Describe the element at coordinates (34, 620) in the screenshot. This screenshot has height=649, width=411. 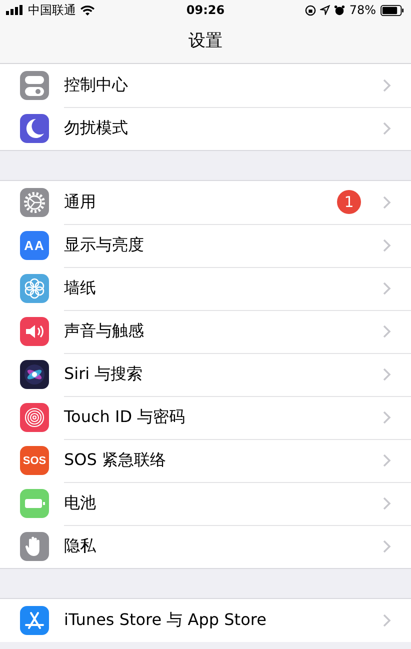
I see `app-store-icon` at that location.